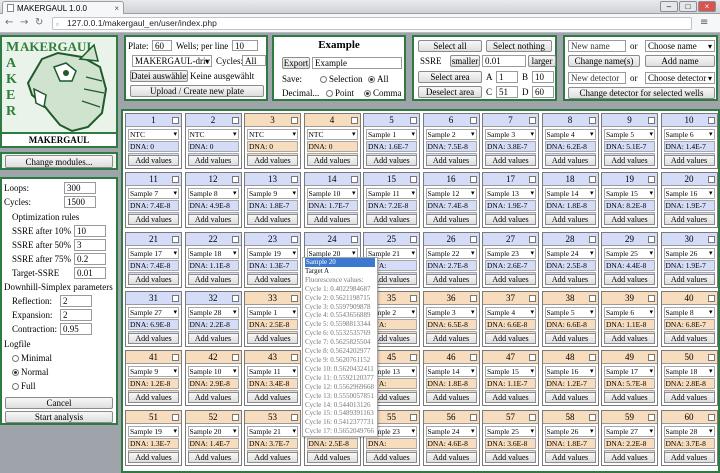 This screenshot has width=720, height=473. Describe the element at coordinates (272, 312) in the screenshot. I see `sample-select: Sample 1` at that location.